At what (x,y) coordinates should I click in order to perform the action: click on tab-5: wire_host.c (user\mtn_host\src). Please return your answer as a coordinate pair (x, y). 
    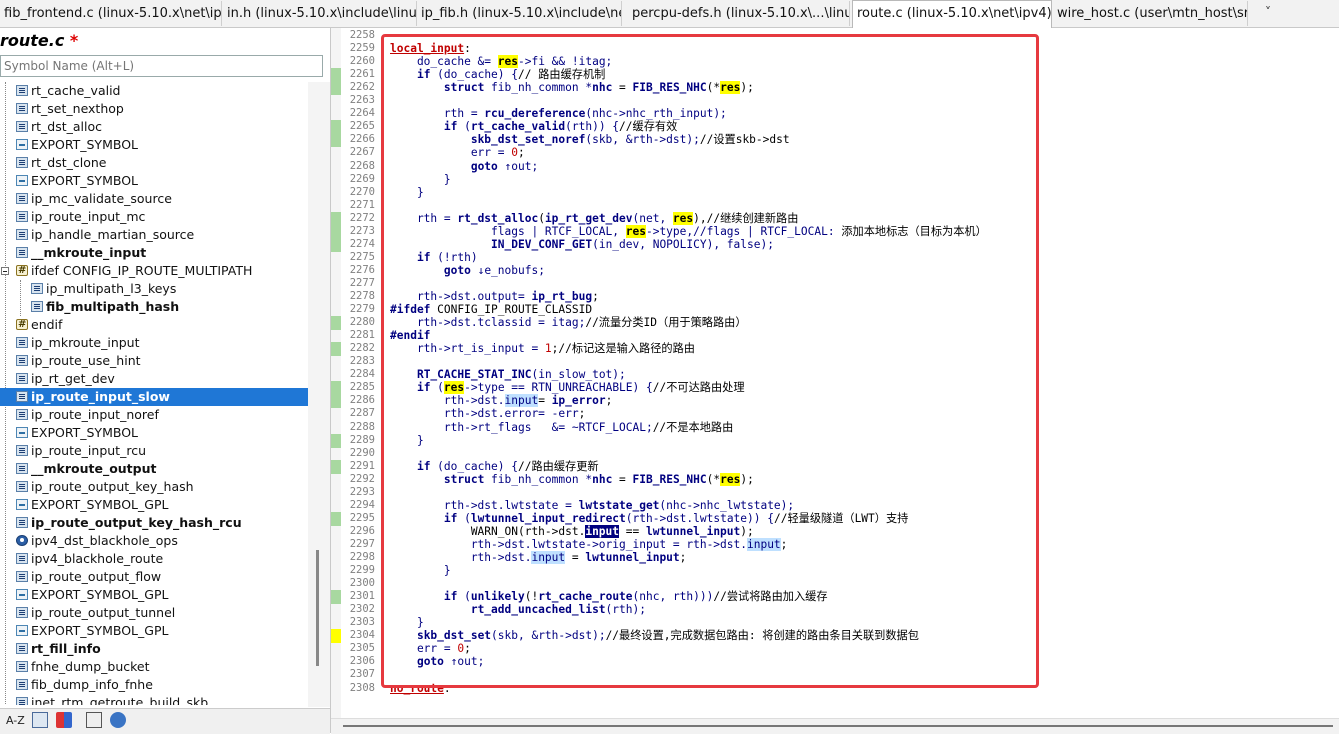
    Looking at the image, I should click on (1150, 13).